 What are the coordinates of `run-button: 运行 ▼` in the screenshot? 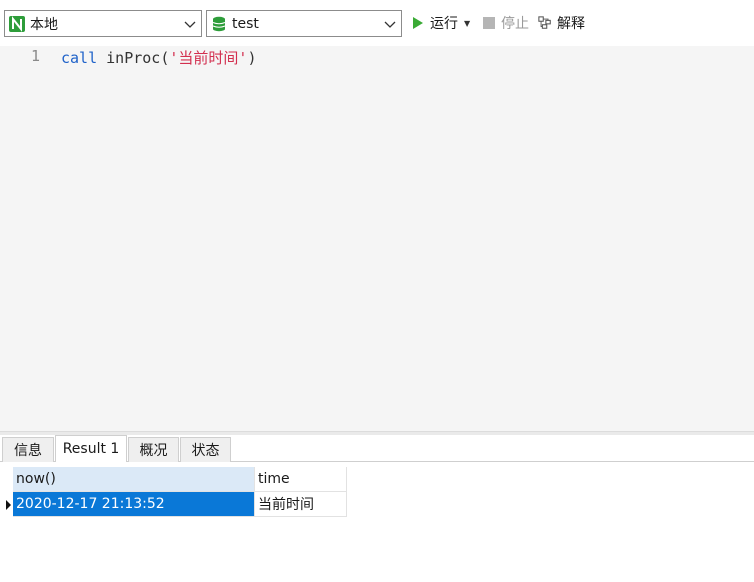 It's located at (440, 23).